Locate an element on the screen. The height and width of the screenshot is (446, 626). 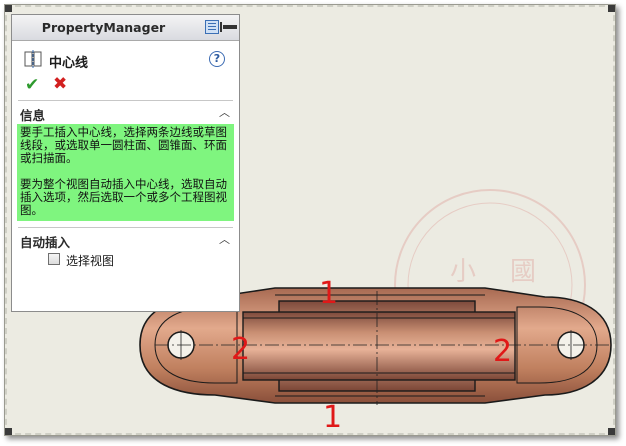
annotation-left: 2 is located at coordinates (240, 349).